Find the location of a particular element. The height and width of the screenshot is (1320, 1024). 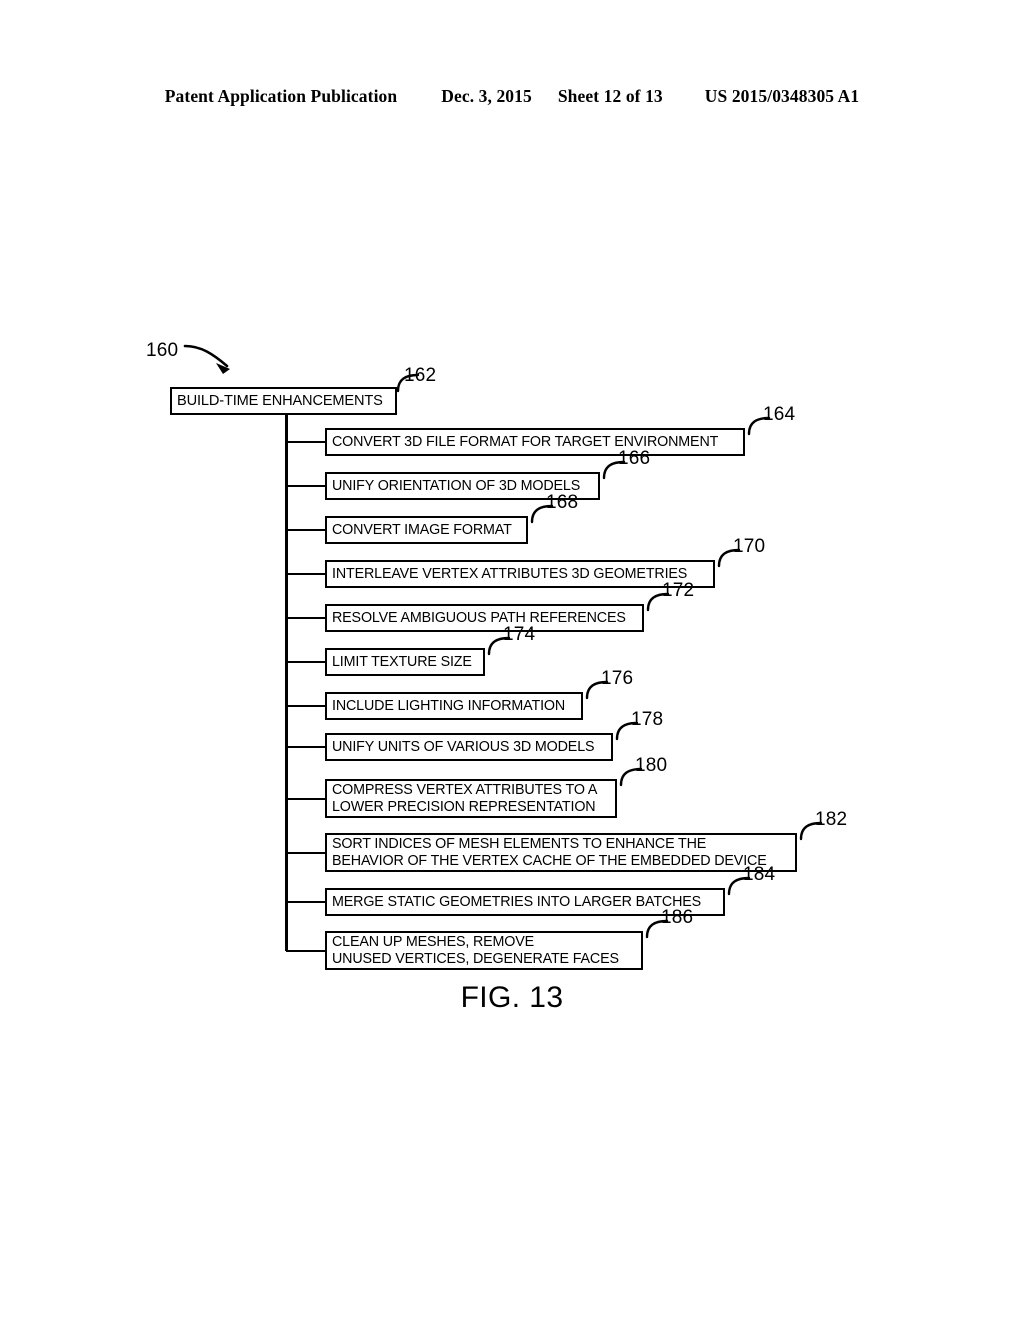

diagram-ref-arrow-icon is located at coordinates (213, 362).